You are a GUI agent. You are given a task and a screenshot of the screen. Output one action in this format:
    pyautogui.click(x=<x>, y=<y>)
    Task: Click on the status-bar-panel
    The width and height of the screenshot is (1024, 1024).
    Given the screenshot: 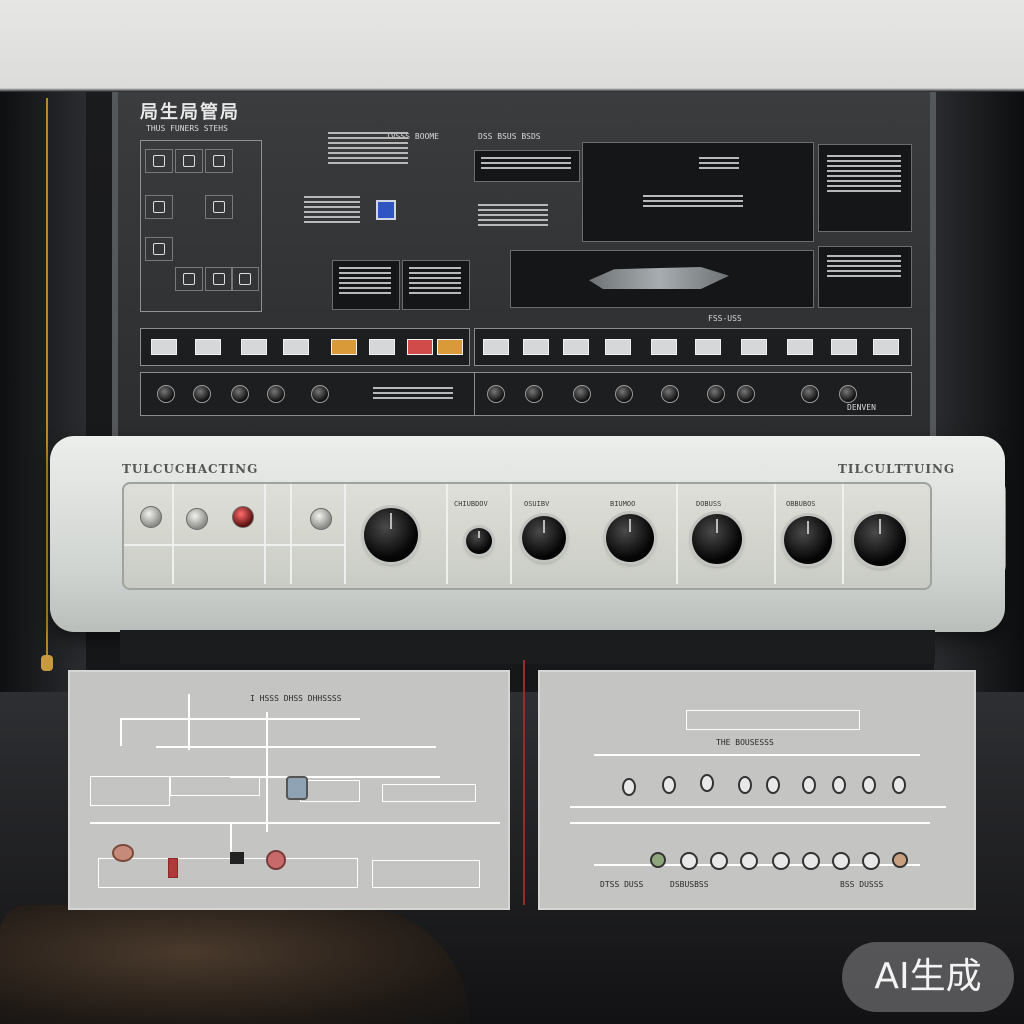 What is the action you would take?
    pyautogui.click(x=527, y=166)
    